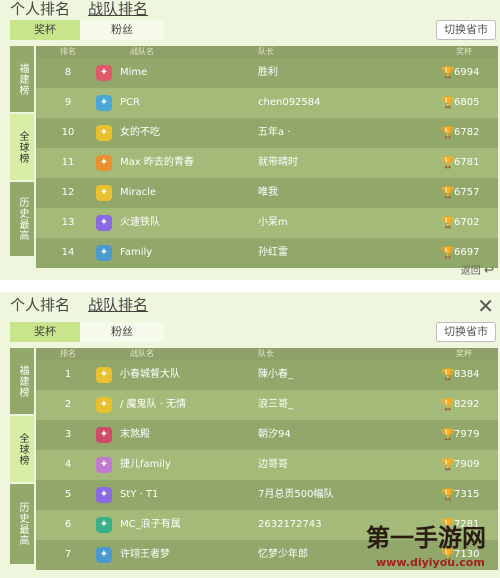  Describe the element at coordinates (467, 434) in the screenshot. I see `trophy-score-cell: 7979` at that location.